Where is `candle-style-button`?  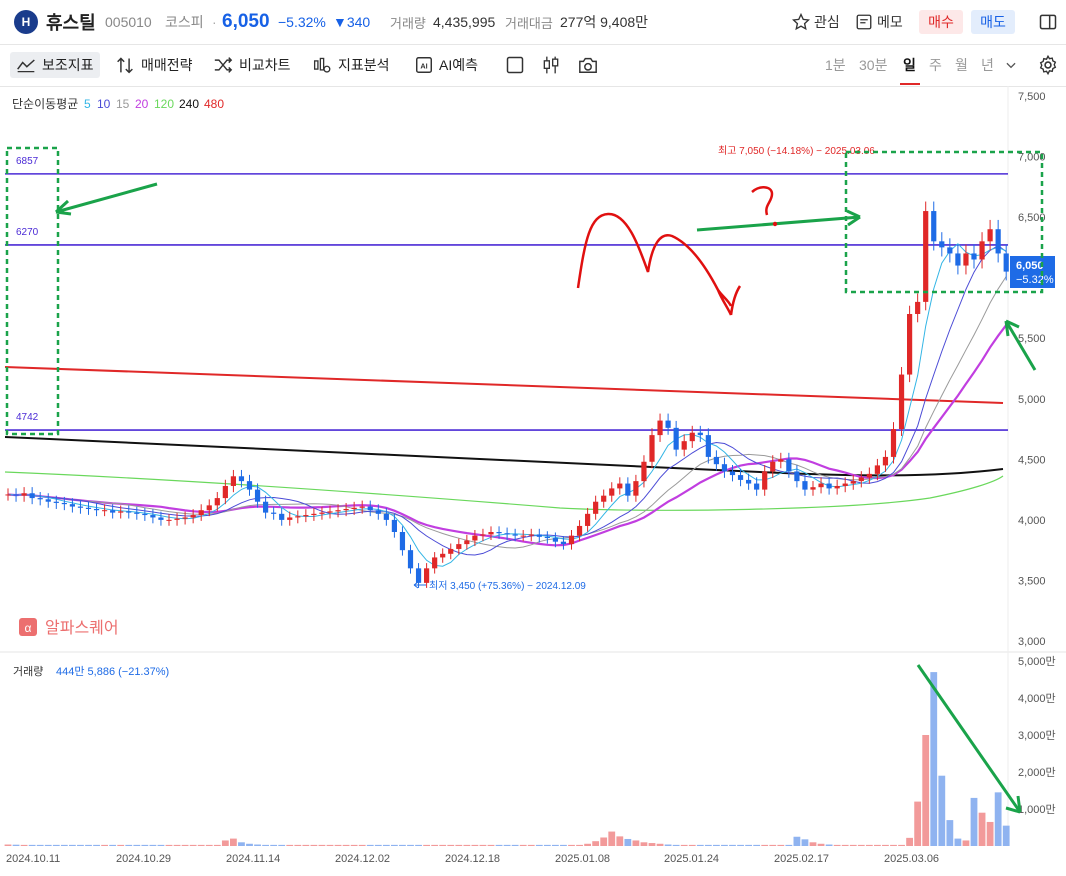 candle-style-button is located at coordinates (551, 65).